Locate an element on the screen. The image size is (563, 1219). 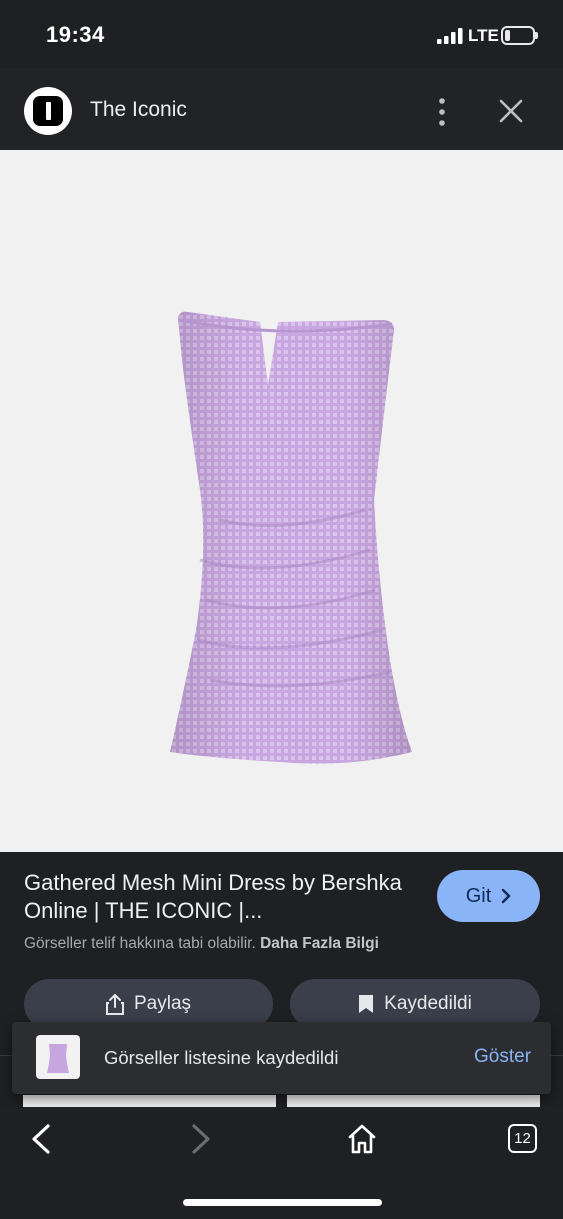
bookmark-icon is located at coordinates (366, 1004).